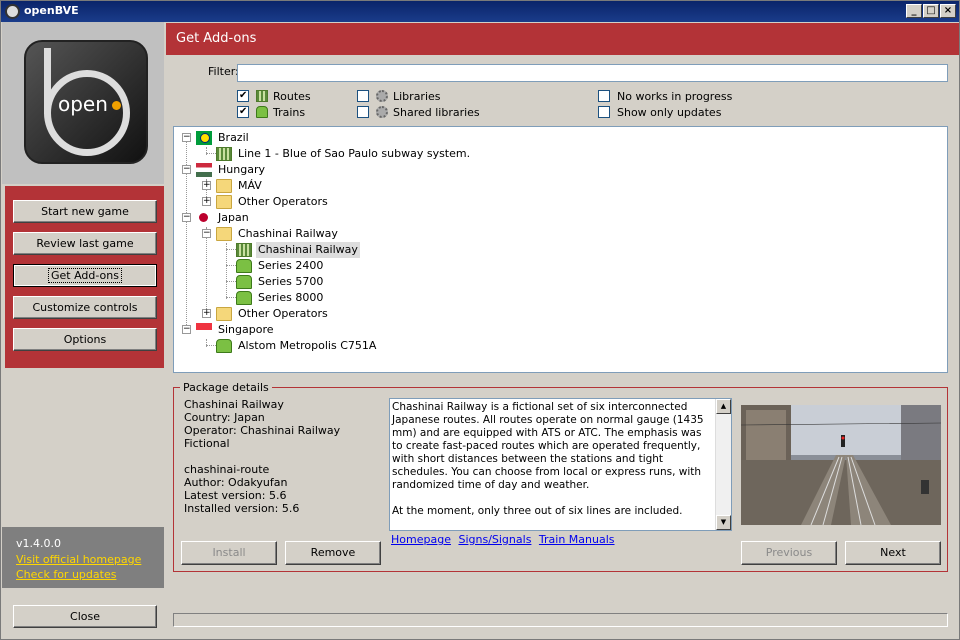  Describe the element at coordinates (789, 553) in the screenshot. I see `previous-button: Previous` at that location.